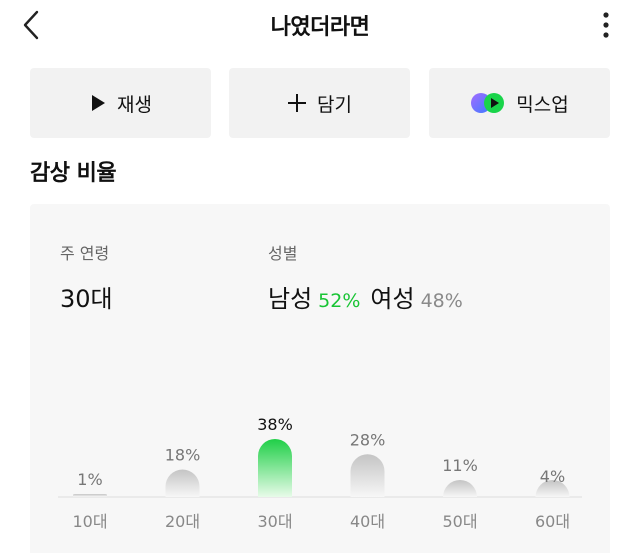  I want to click on header: 나였더라면, so click(320, 25).